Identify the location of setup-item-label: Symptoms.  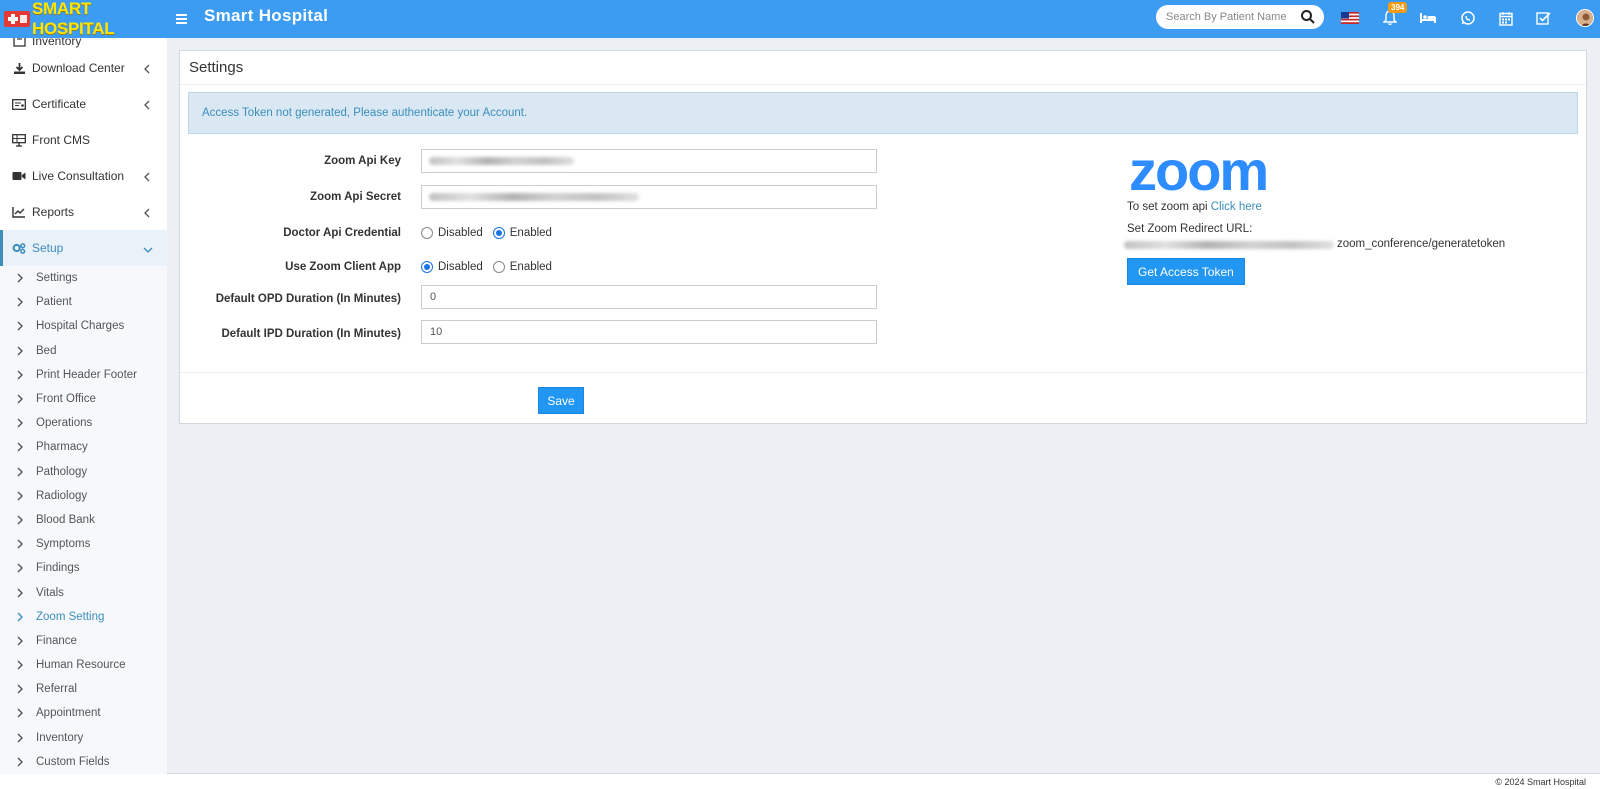
(63, 544).